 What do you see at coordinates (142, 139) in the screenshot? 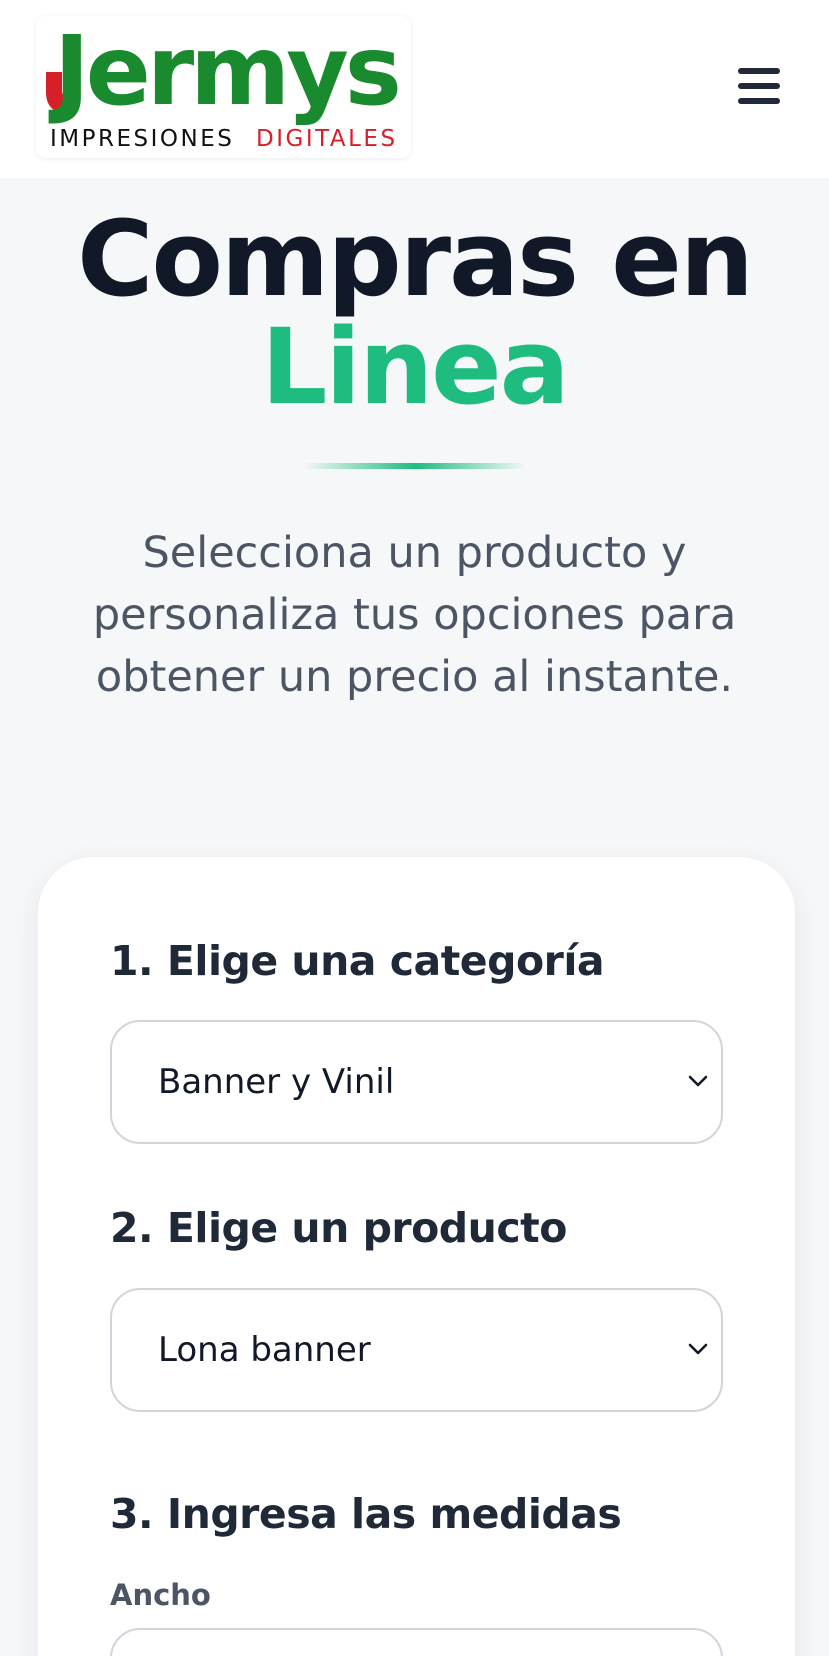
I see `logo-tagline-1: IMPRESIONES` at bounding box center [142, 139].